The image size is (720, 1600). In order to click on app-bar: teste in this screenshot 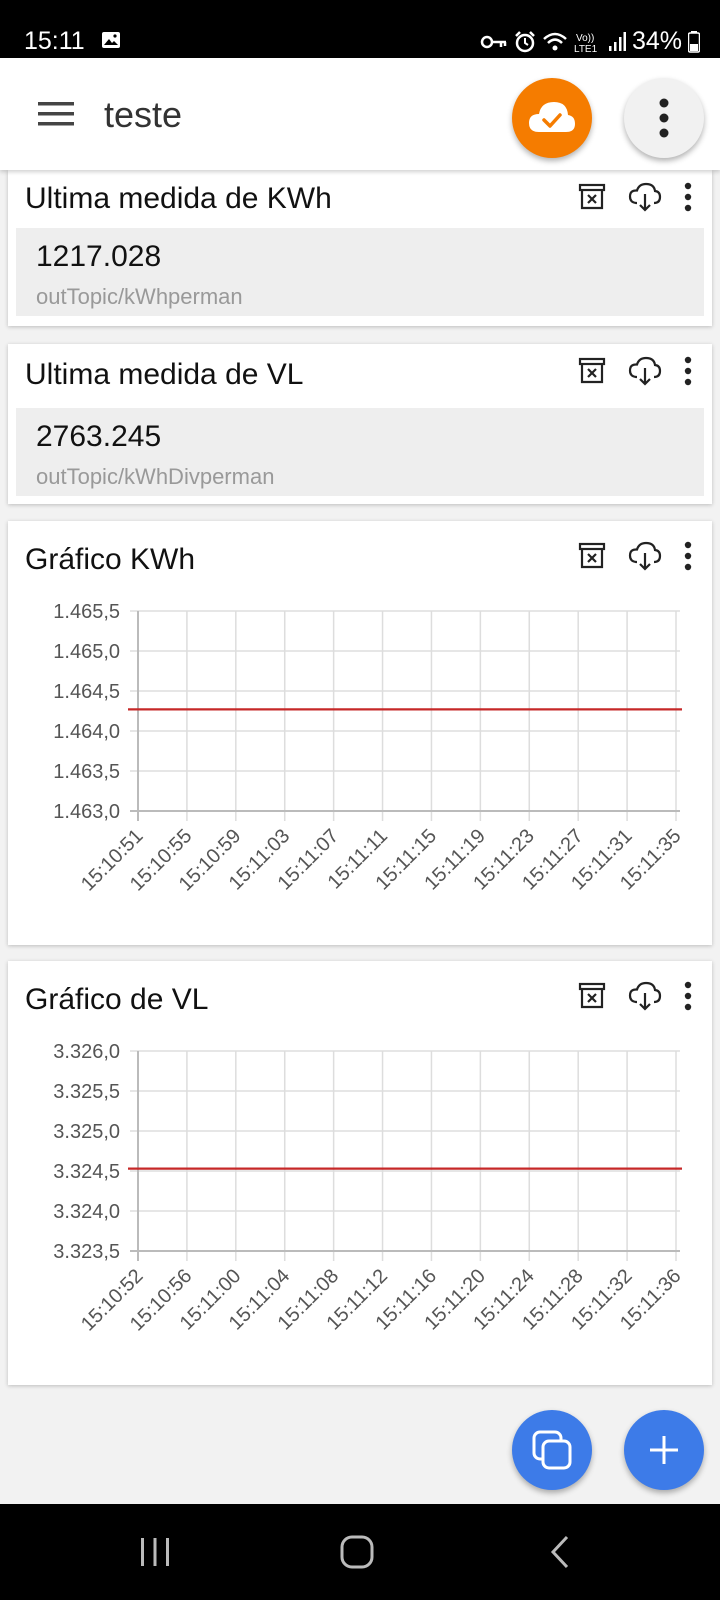, I will do `click(360, 114)`.